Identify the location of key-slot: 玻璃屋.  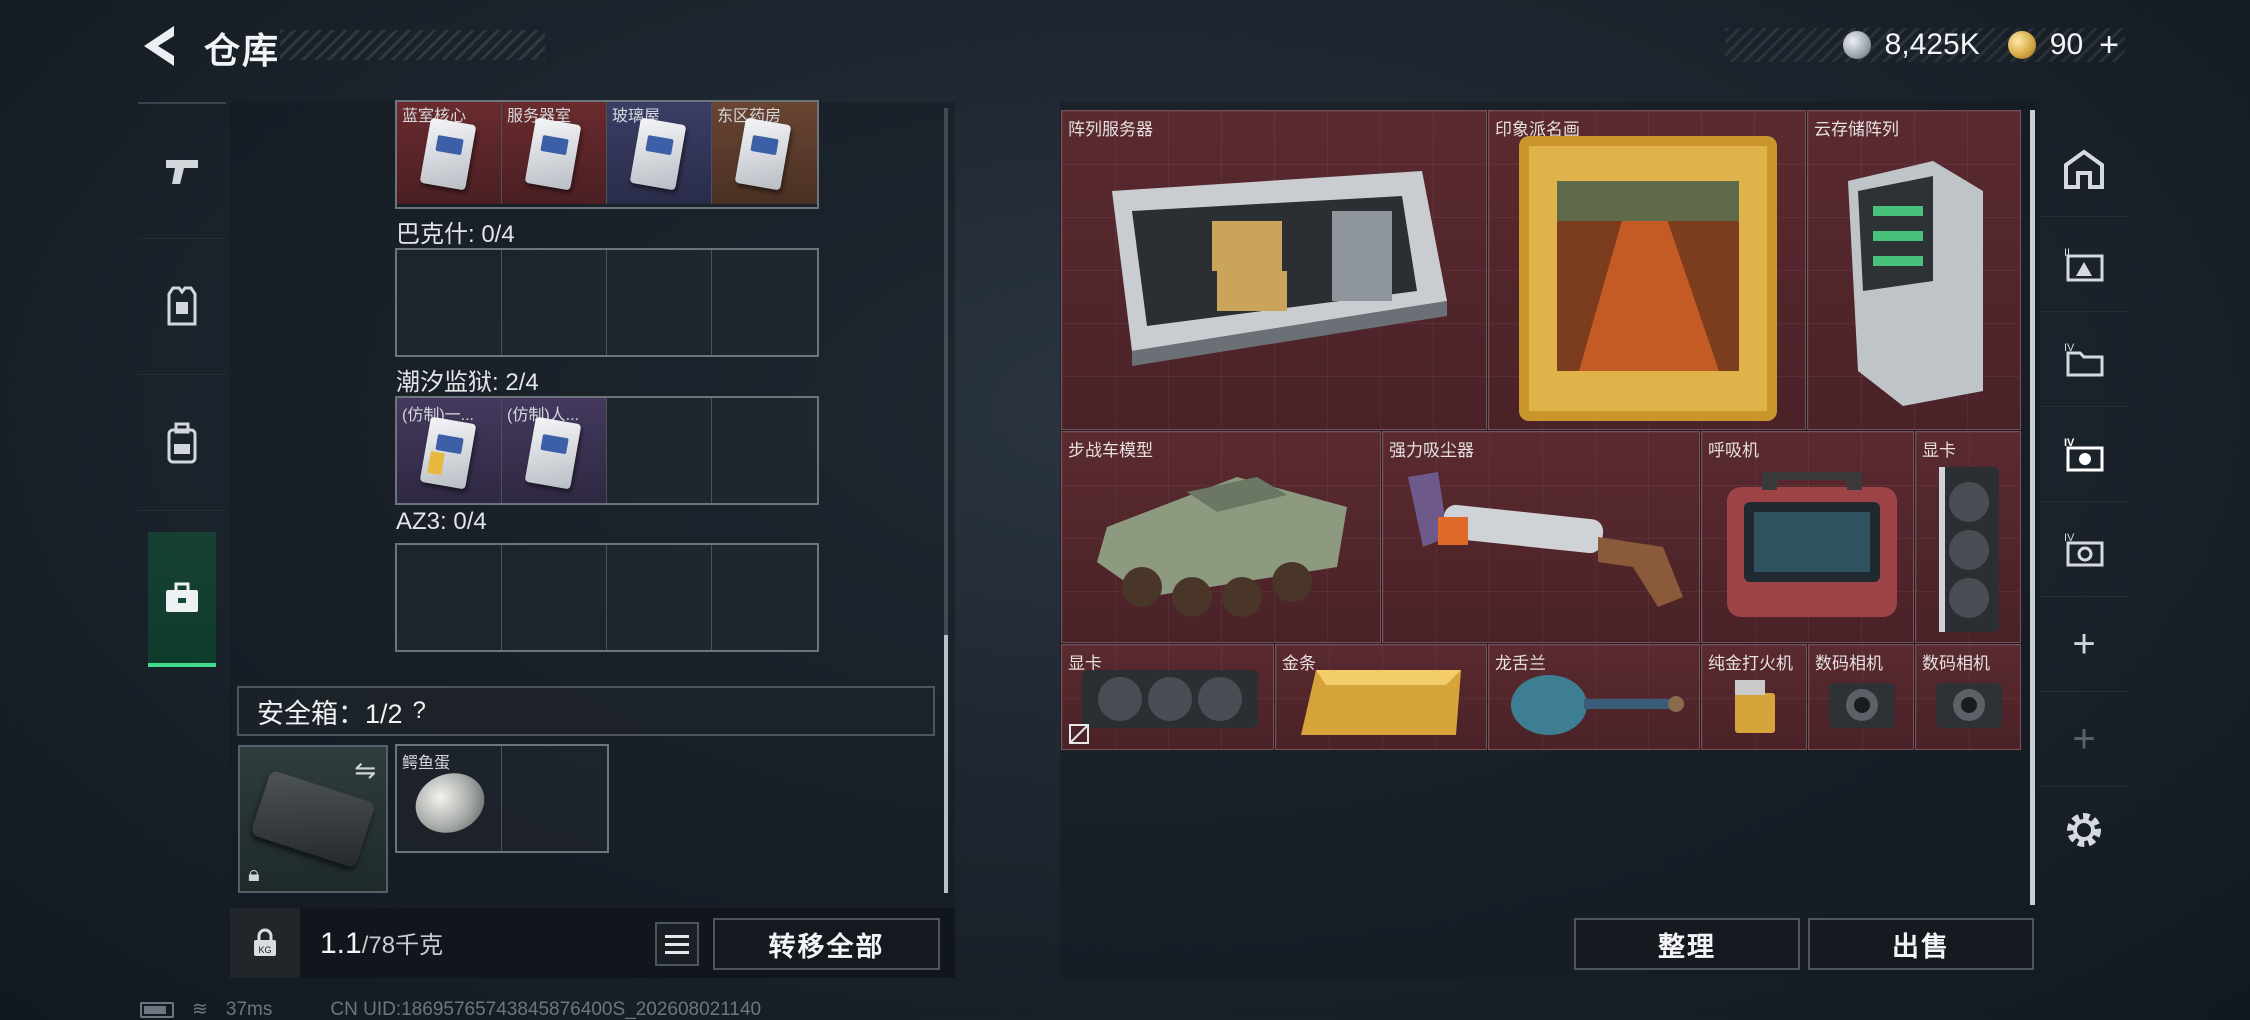
(659, 153).